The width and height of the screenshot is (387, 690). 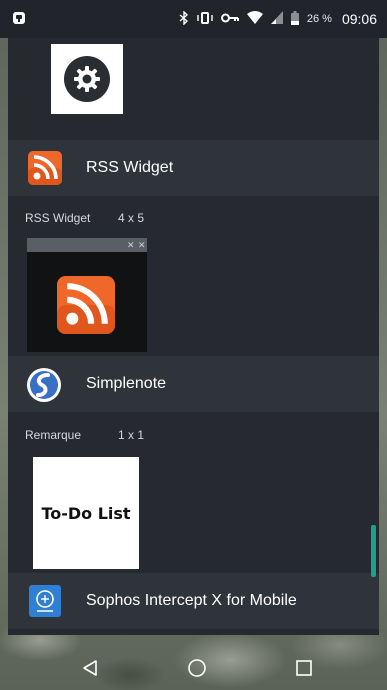 I want to click on signal-icon, so click(x=276, y=19).